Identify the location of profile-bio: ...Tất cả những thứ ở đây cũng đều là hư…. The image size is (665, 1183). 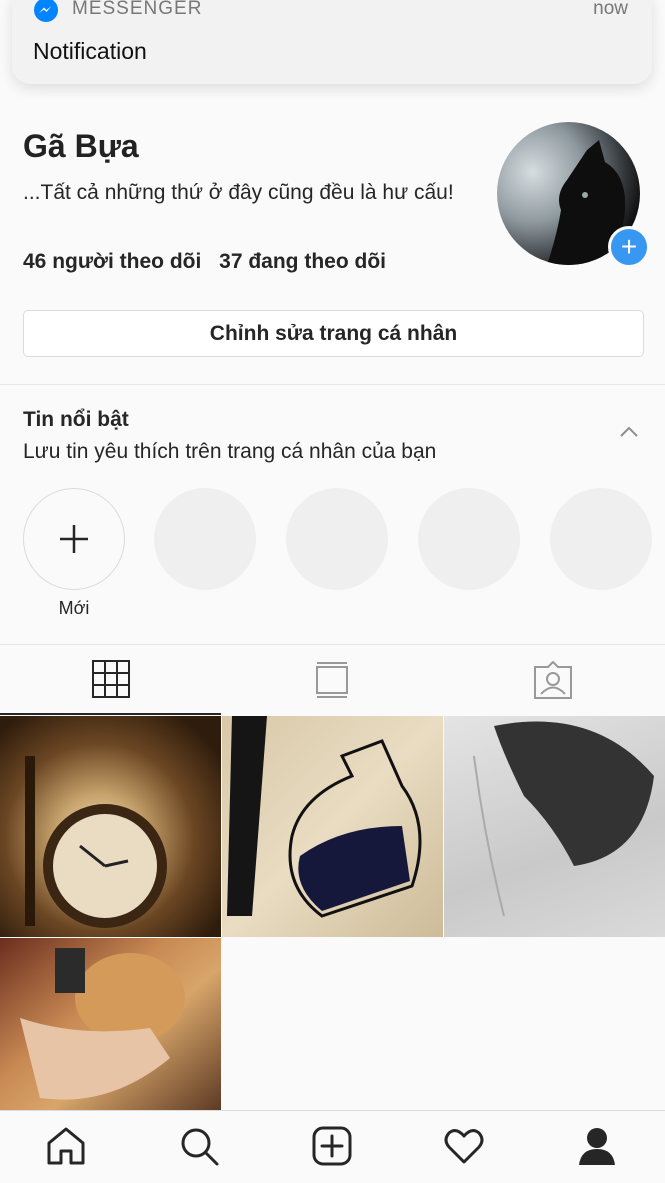
(238, 192).